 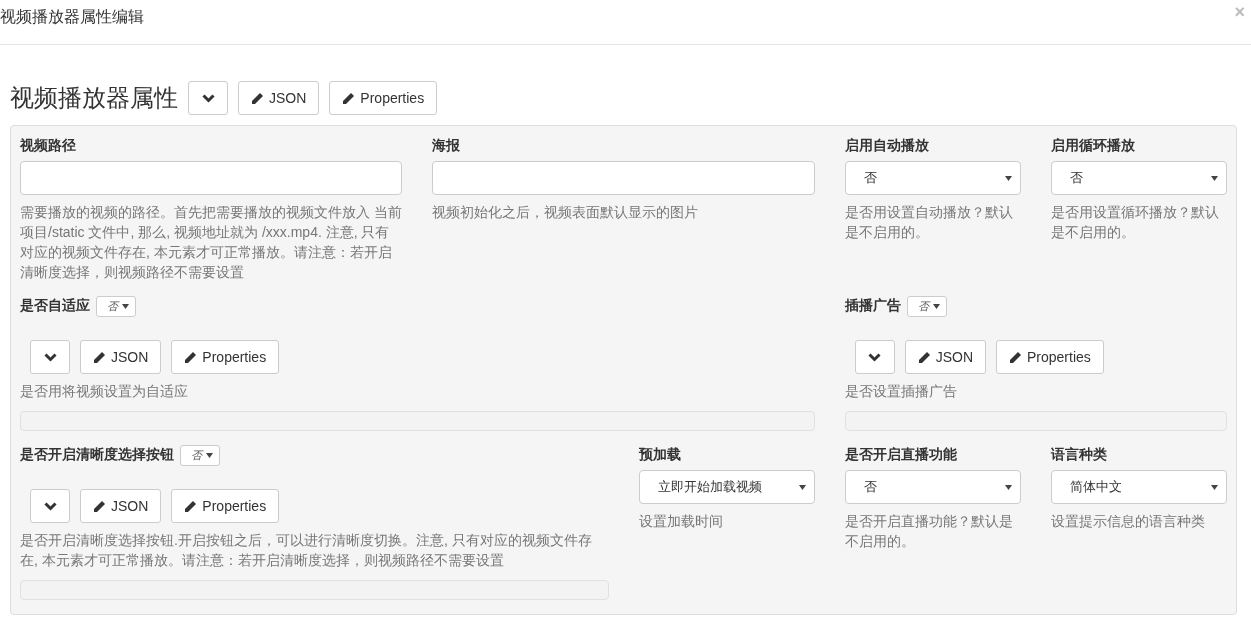 What do you see at coordinates (929, 531) in the screenshot?
I see `help-text: 是否开启直播功能？默认是不启用的。` at bounding box center [929, 531].